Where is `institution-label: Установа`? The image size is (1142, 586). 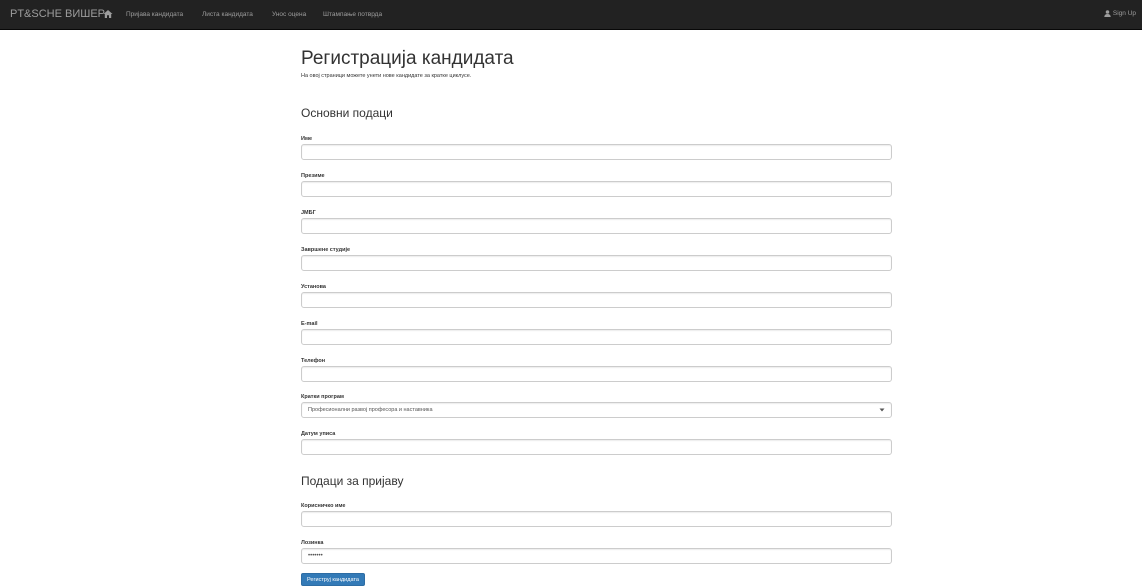
institution-label: Установа is located at coordinates (313, 287).